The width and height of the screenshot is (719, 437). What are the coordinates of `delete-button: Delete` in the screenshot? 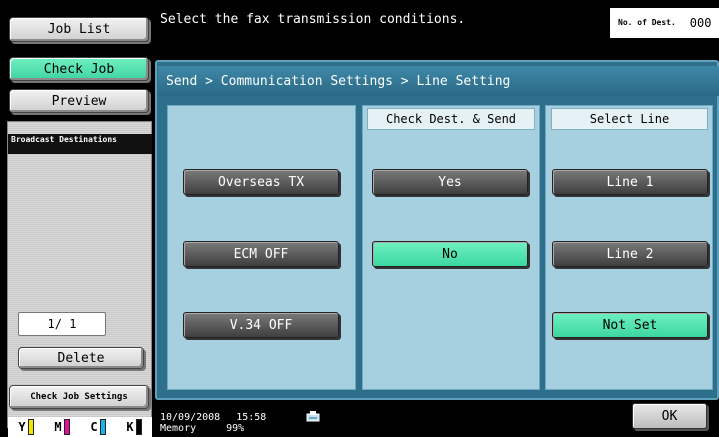 It's located at (81, 358).